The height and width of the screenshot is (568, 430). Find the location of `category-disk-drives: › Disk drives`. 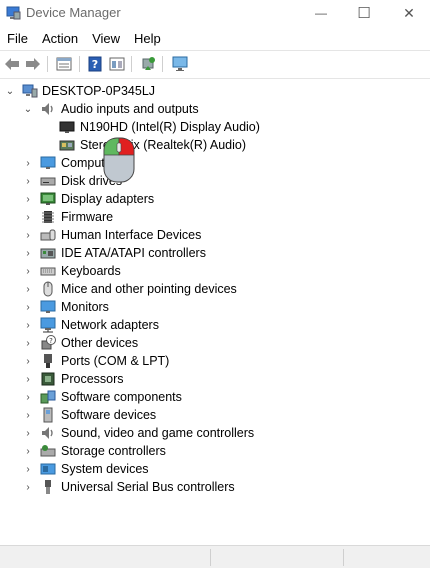

category-disk-drives: › Disk drives is located at coordinates (215, 181).